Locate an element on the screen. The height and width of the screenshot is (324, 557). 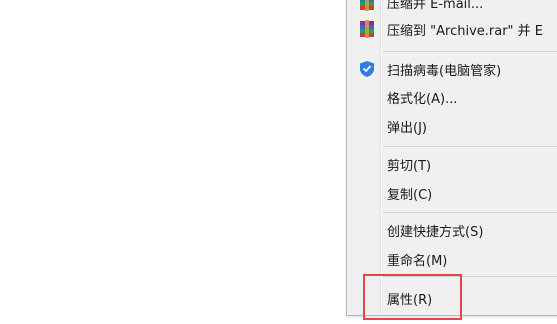
menu-item-label: 重命名(M) is located at coordinates (417, 261).